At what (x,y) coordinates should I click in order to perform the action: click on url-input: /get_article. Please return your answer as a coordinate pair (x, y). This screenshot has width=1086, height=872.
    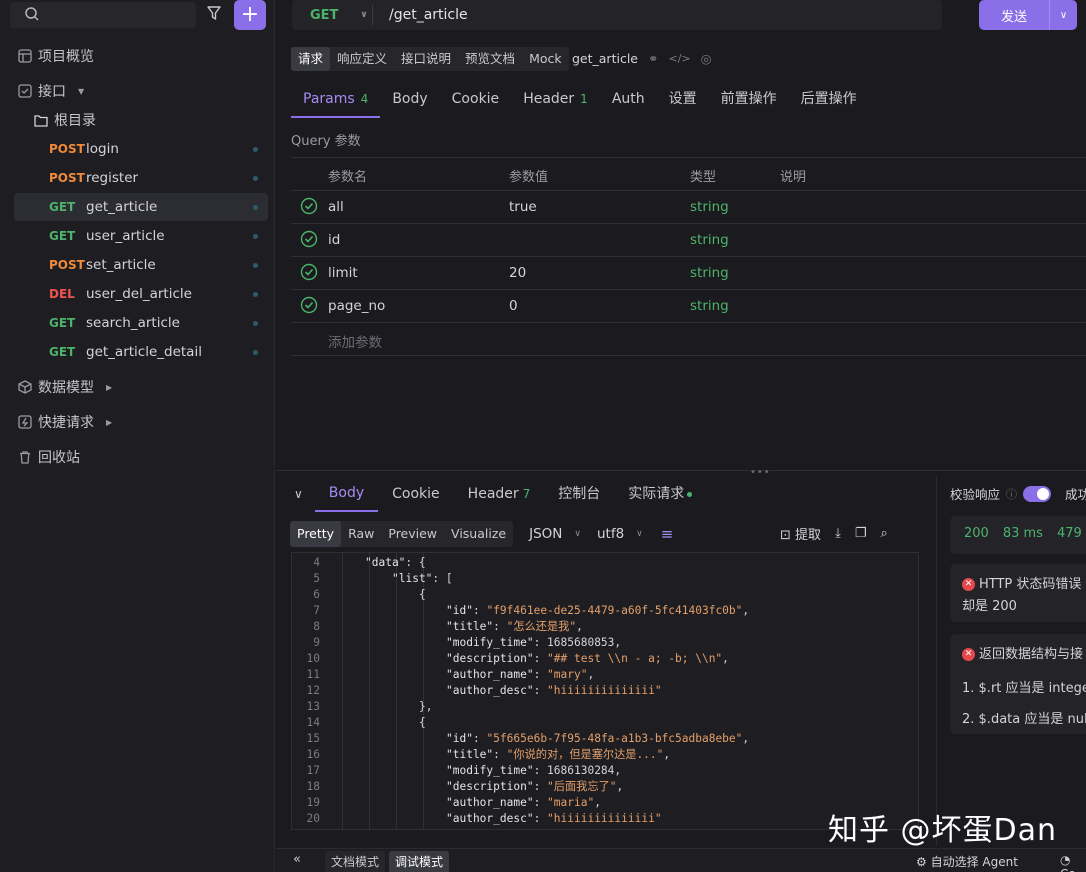
    Looking at the image, I should click on (420, 15).